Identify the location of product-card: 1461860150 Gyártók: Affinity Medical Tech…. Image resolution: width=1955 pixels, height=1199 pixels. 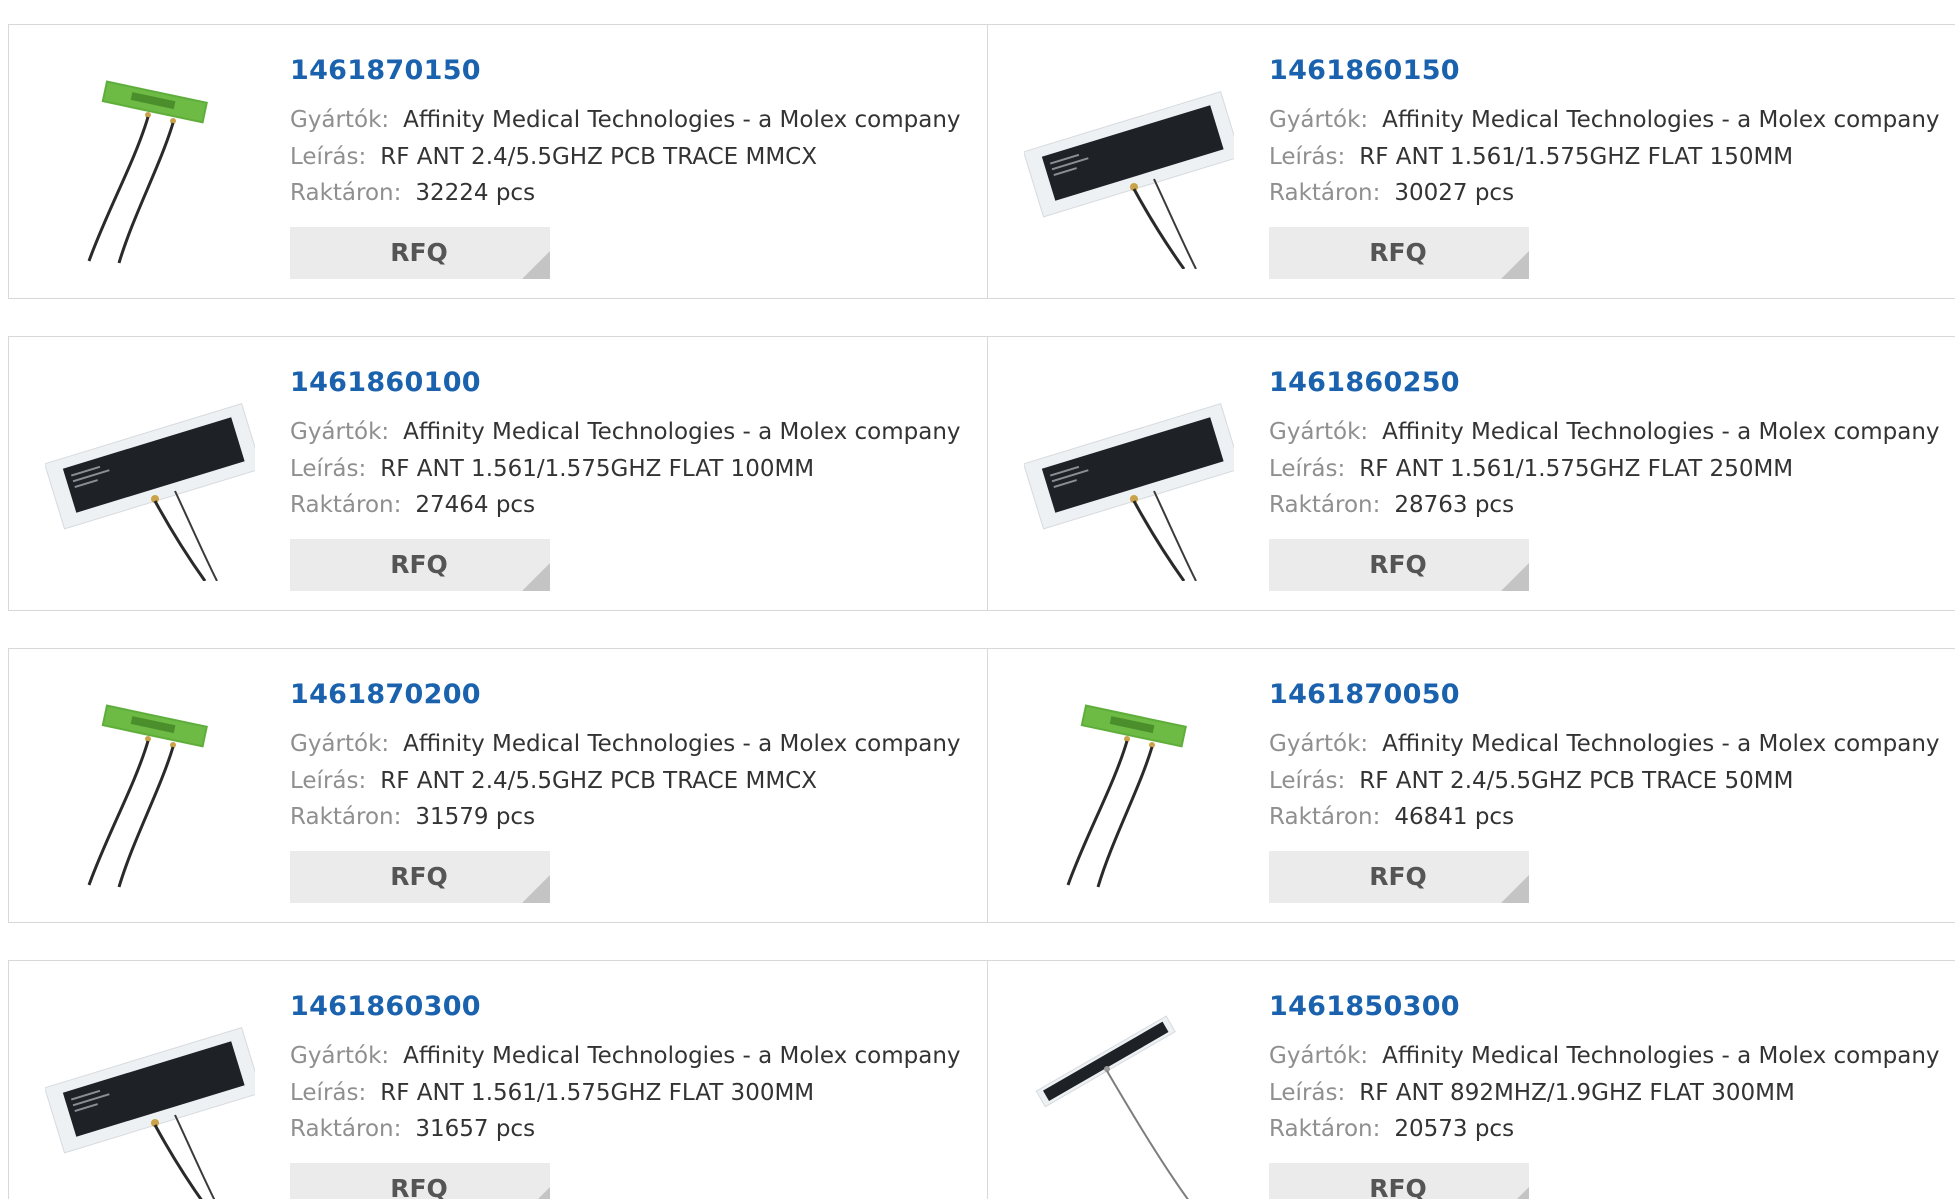
(1471, 161).